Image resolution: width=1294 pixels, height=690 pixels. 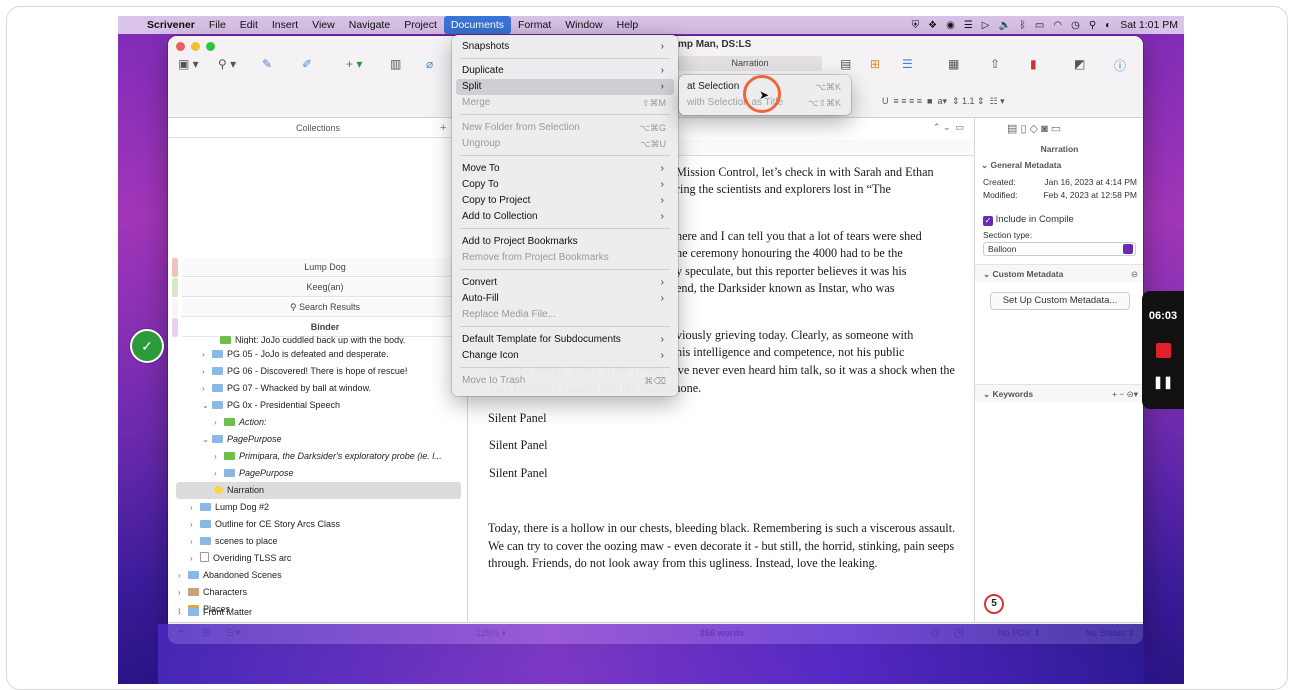 What do you see at coordinates (565, 283) in the screenshot?
I see `menu-item-convert: Convert ›` at bounding box center [565, 283].